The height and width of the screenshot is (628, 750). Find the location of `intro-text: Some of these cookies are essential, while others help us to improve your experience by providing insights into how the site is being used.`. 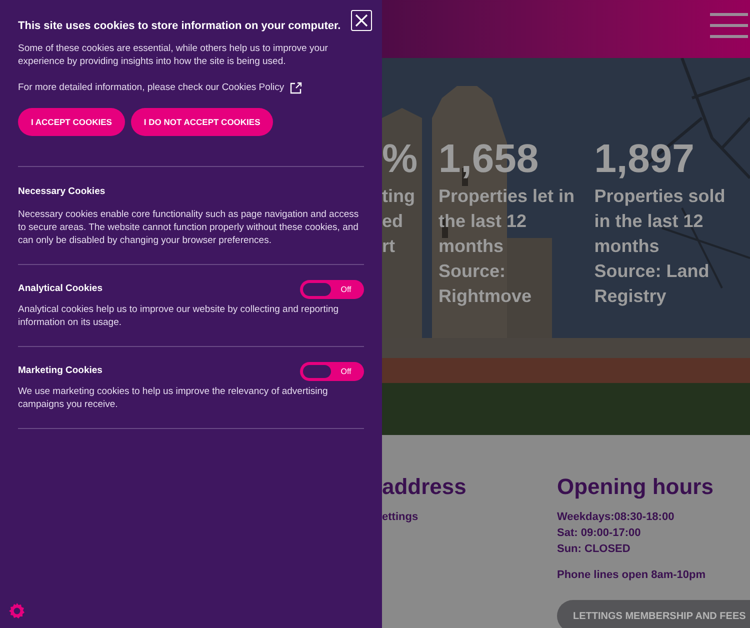

intro-text: Some of these cookies are essential, while others help us to improve your experience by providing insights into how the site is being used. is located at coordinates (173, 55).